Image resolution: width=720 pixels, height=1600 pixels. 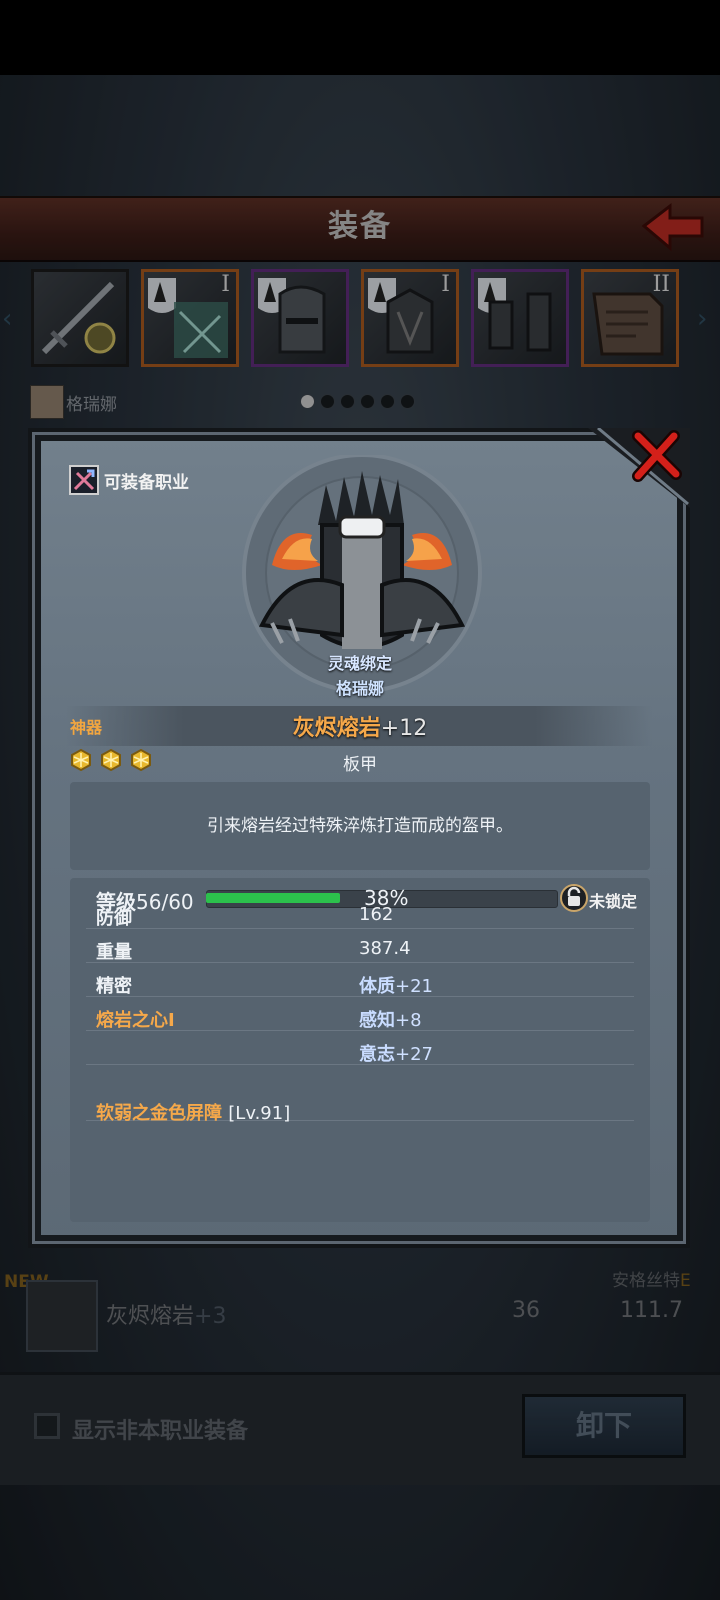 I want to click on defense-value: 162, so click(x=376, y=914).